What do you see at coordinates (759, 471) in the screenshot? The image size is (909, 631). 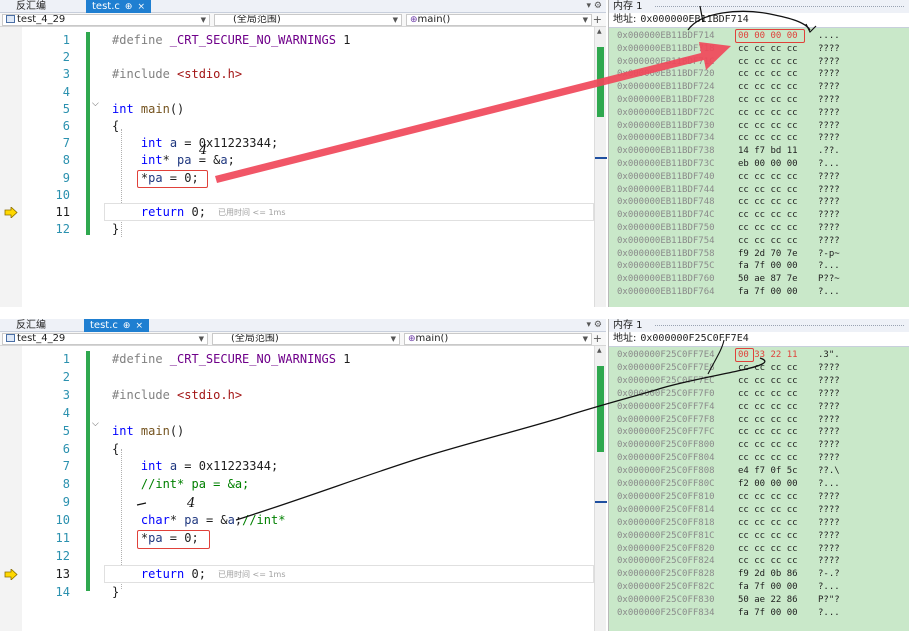 I see `memory-row: 0x000000F25C0FF808 e4 f7 0f 5c ??.\` at bounding box center [759, 471].